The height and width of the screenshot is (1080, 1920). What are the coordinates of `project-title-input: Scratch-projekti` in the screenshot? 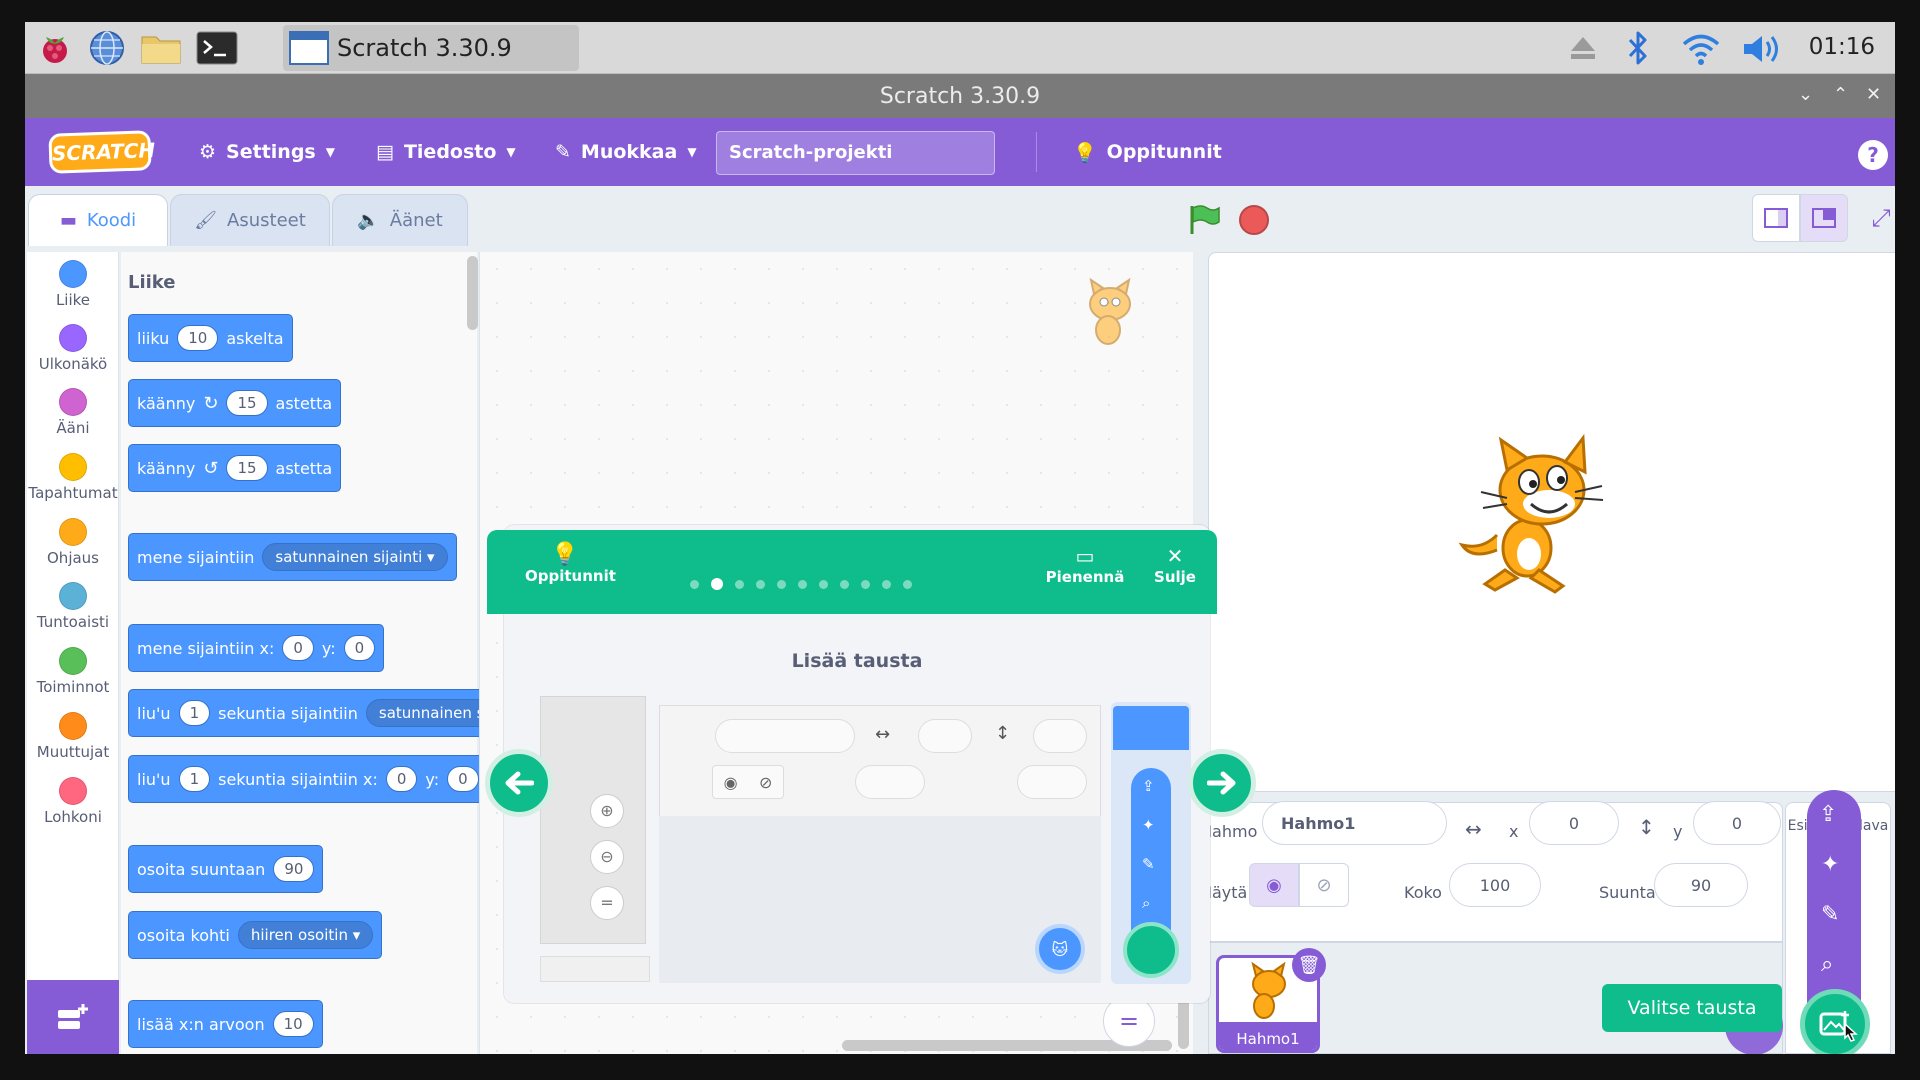 It's located at (855, 153).